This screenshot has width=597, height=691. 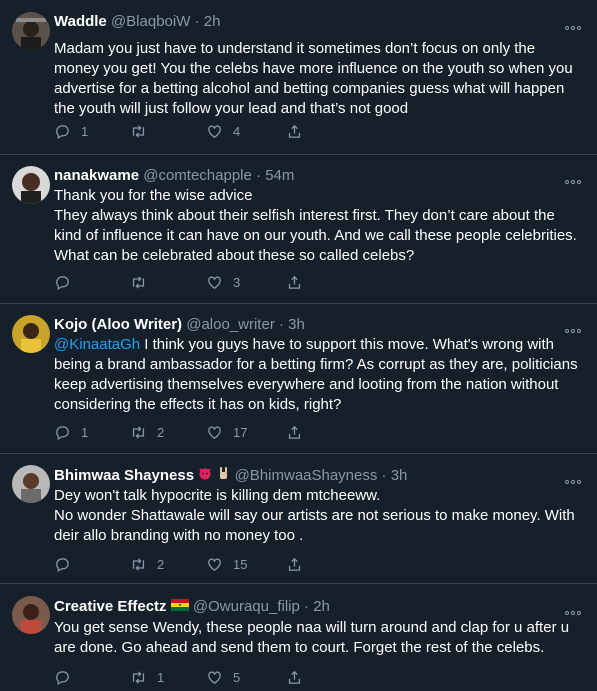 I want to click on like-button: 17, so click(x=226, y=432).